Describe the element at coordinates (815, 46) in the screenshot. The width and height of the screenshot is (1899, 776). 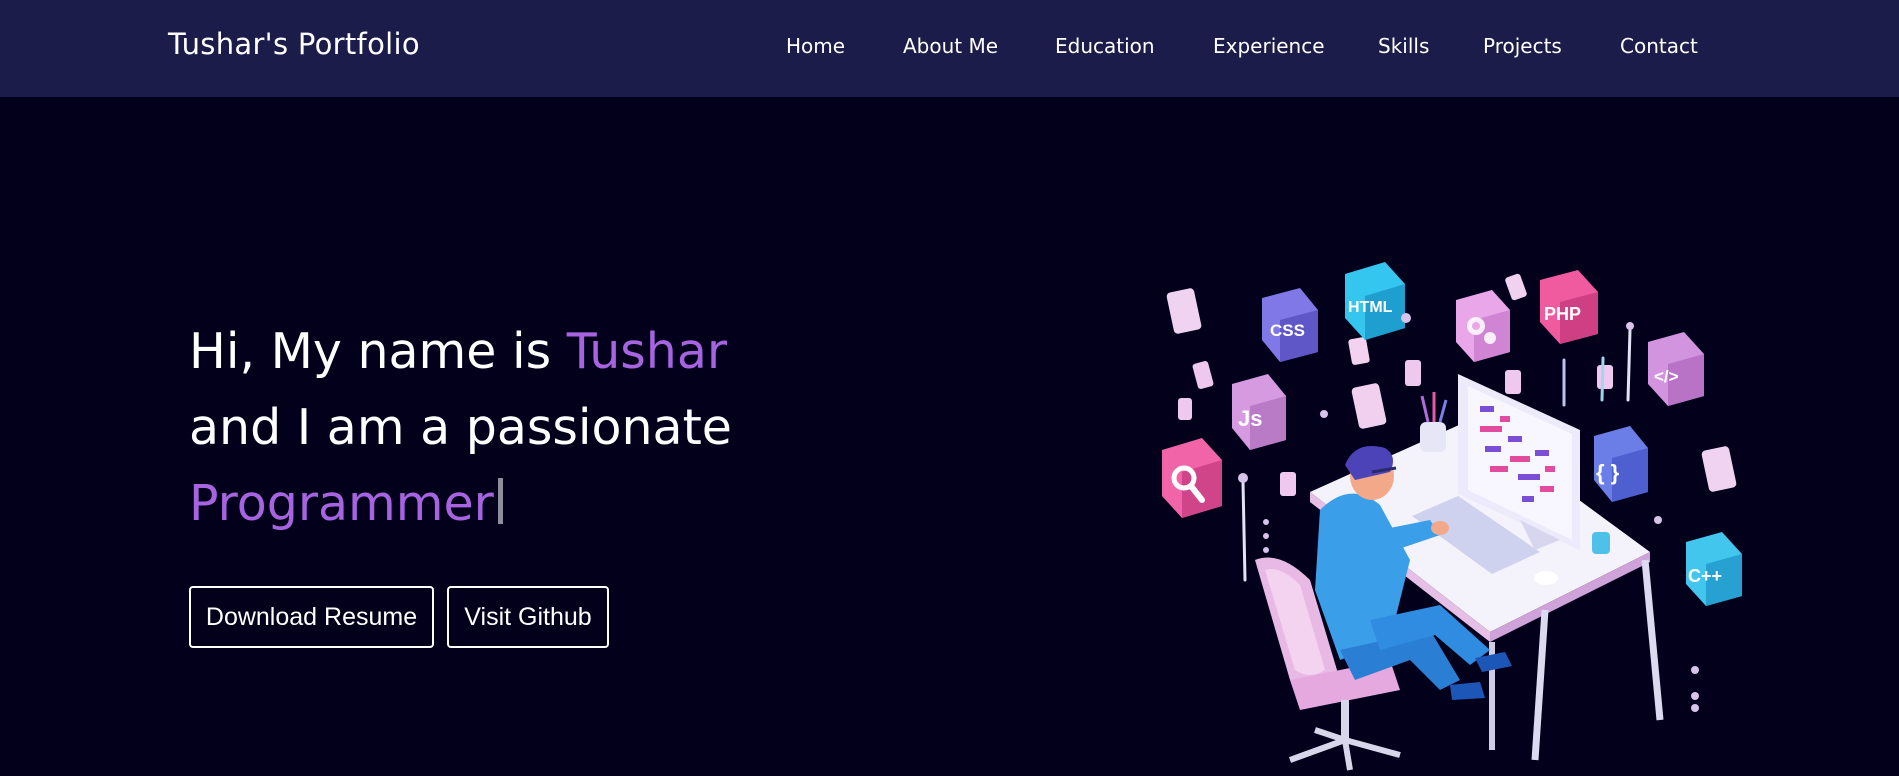
I see `nav-home: Home` at that location.